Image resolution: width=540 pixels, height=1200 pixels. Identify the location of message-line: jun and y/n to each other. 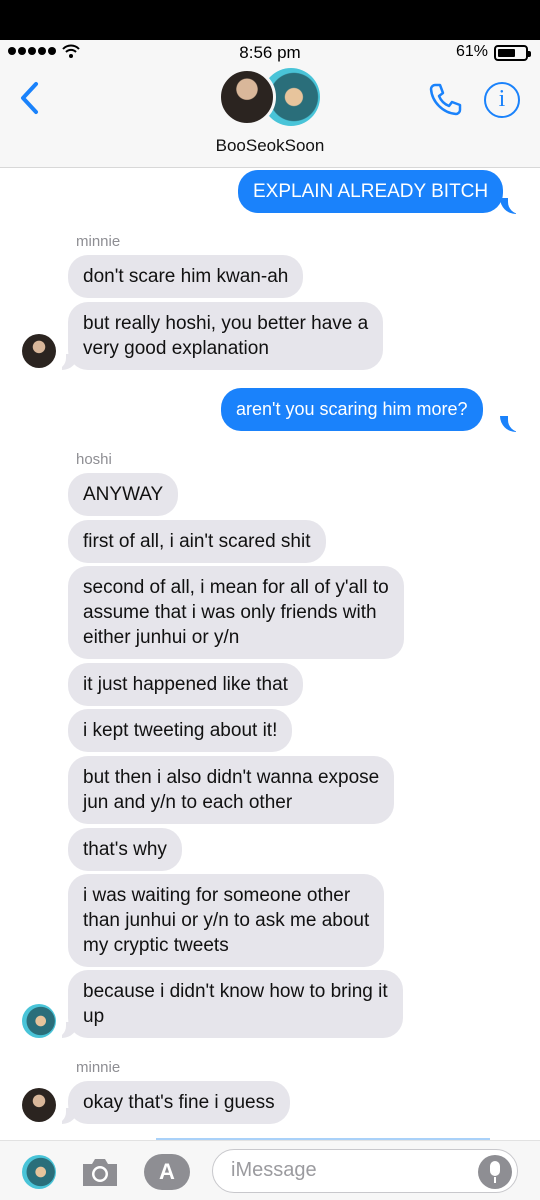
(188, 802).